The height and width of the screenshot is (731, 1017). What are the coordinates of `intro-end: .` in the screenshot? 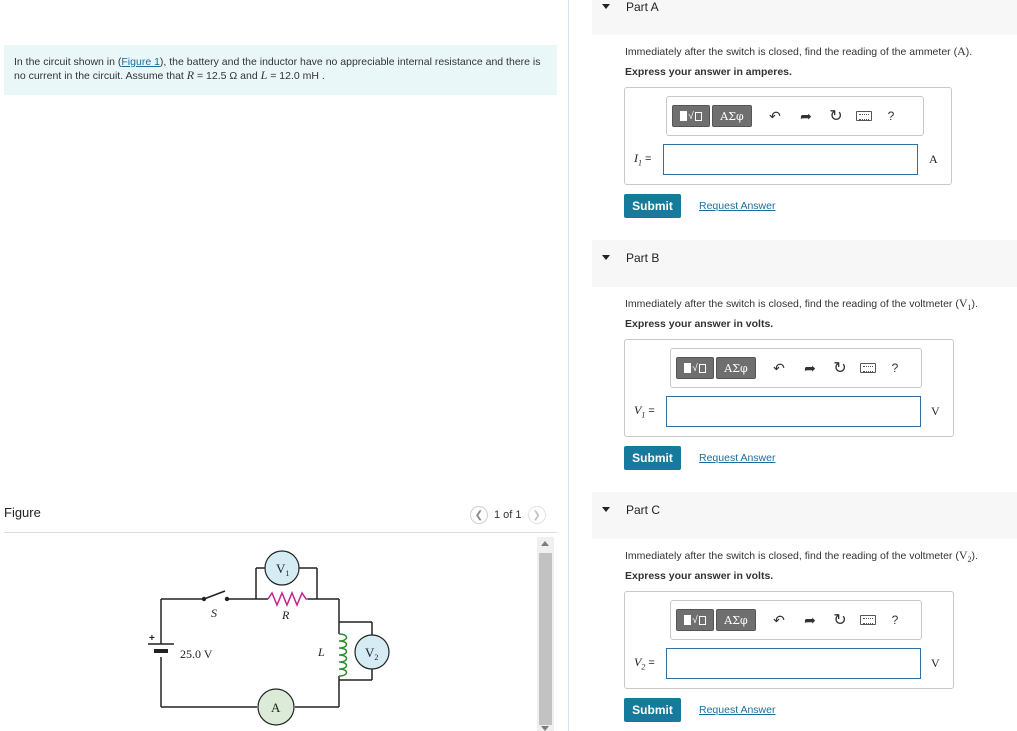 It's located at (321, 76).